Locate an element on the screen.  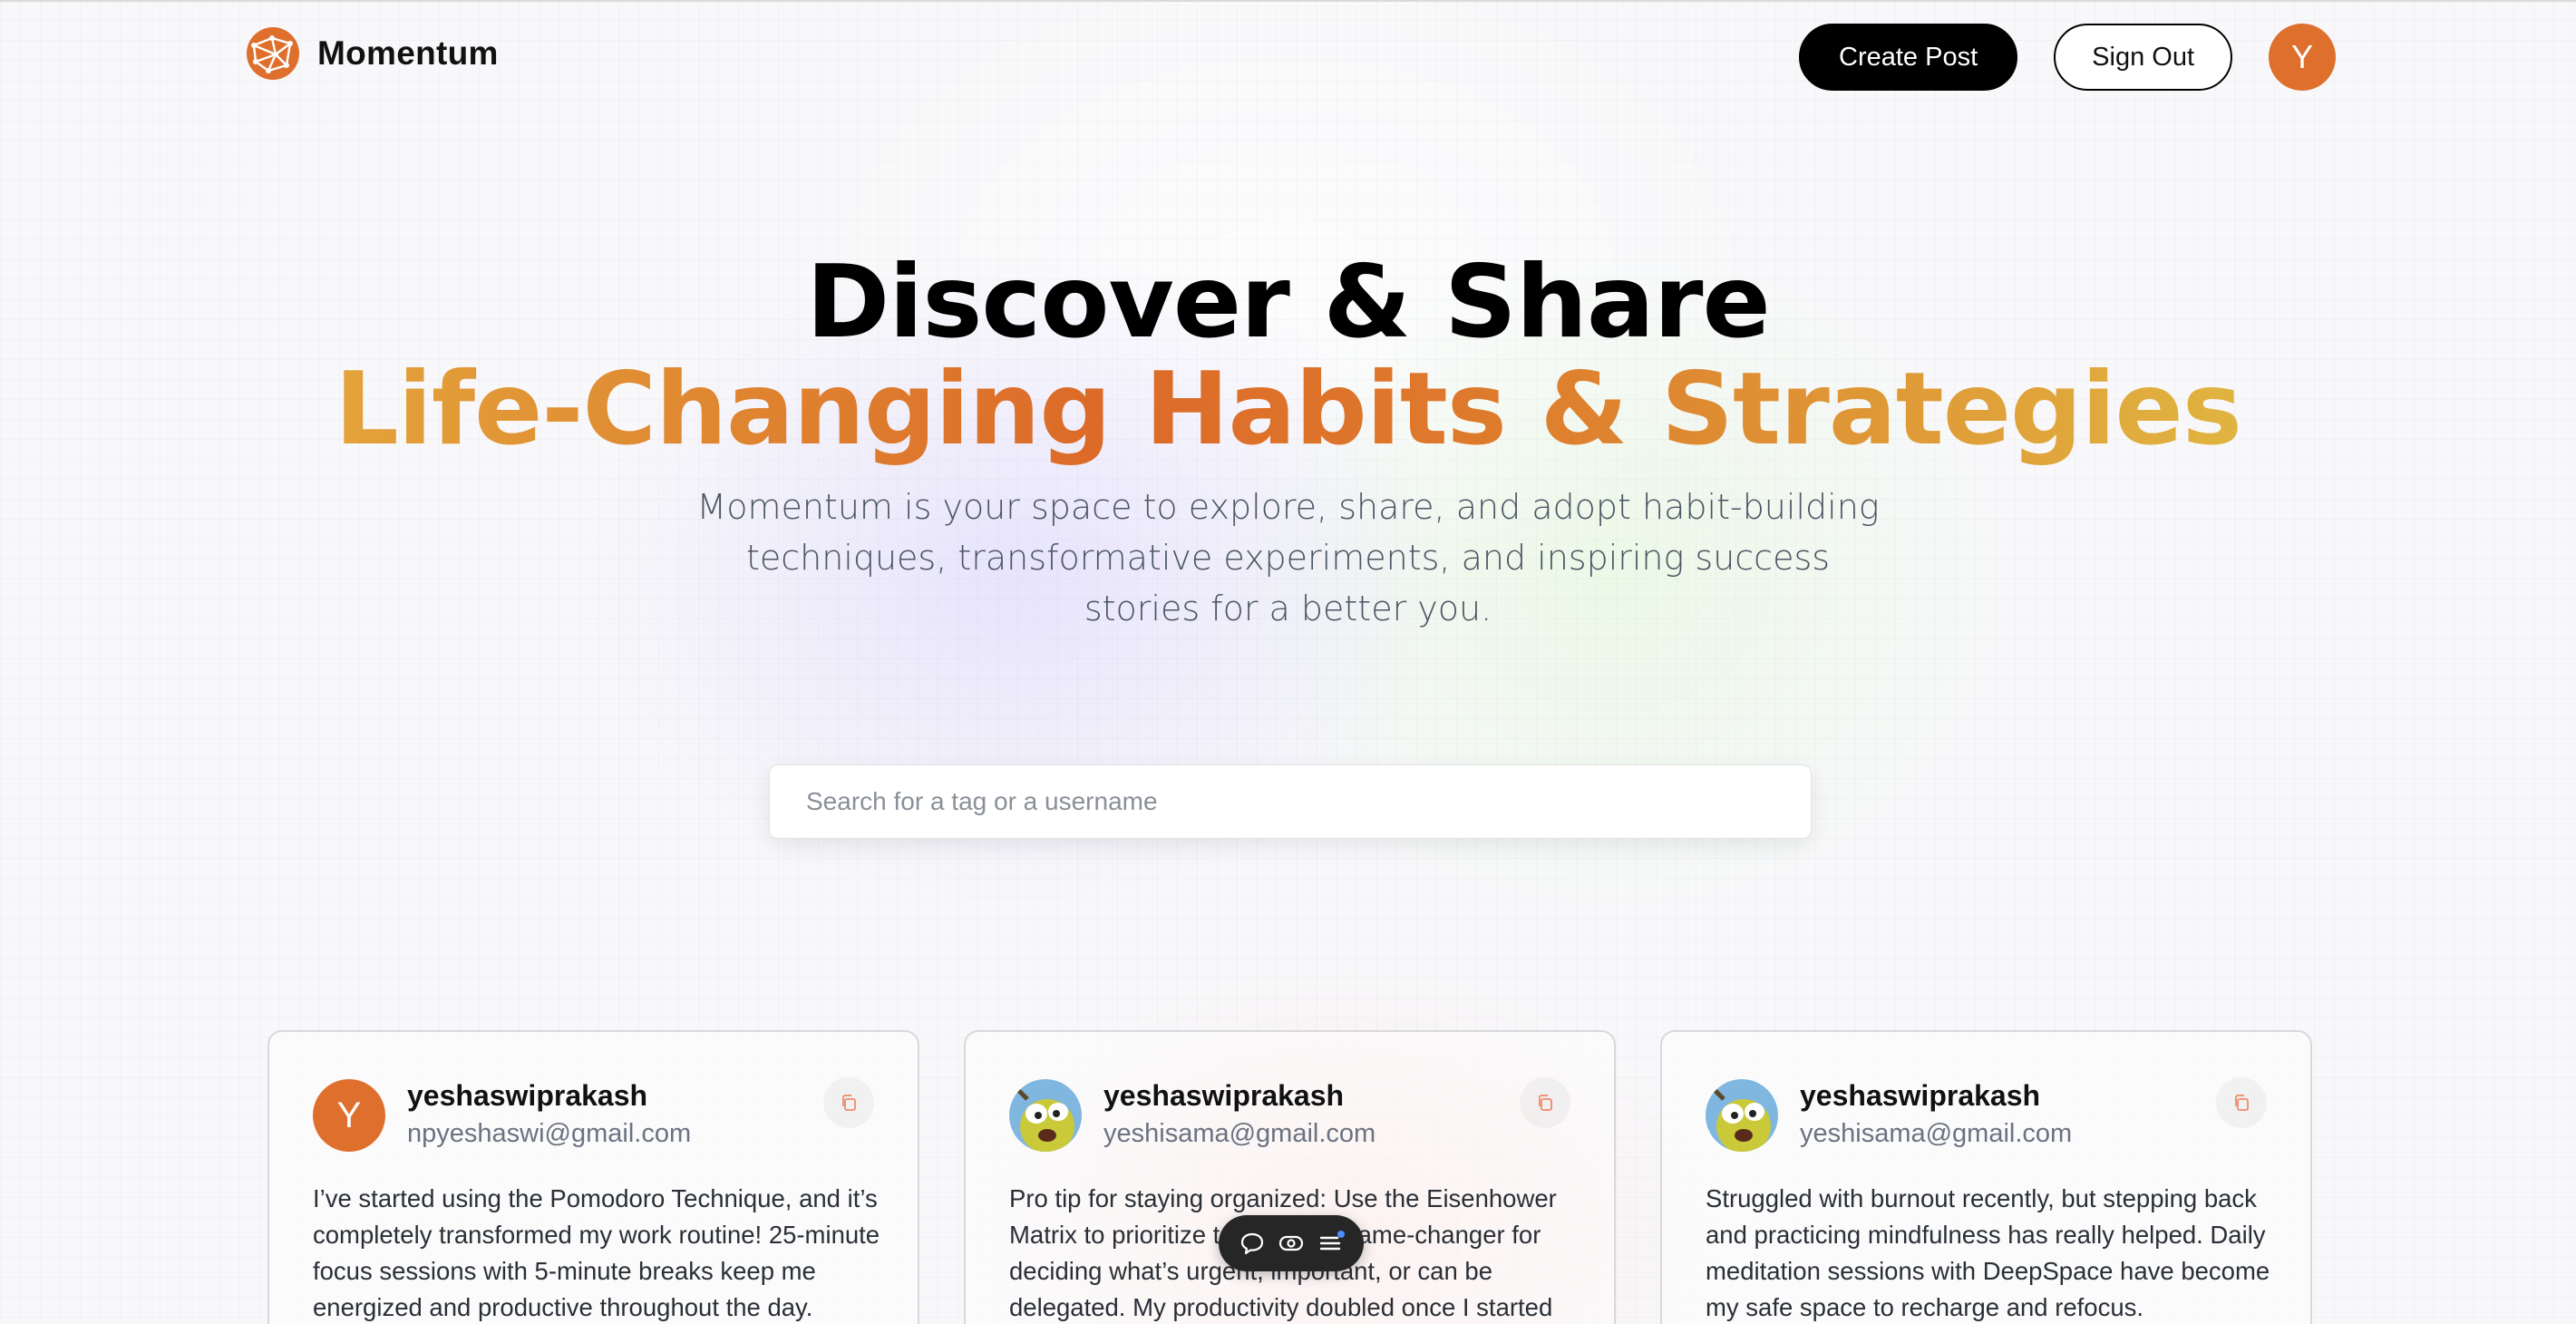
post-email: npyeshaswi@gmail.com is located at coordinates (549, 1134).